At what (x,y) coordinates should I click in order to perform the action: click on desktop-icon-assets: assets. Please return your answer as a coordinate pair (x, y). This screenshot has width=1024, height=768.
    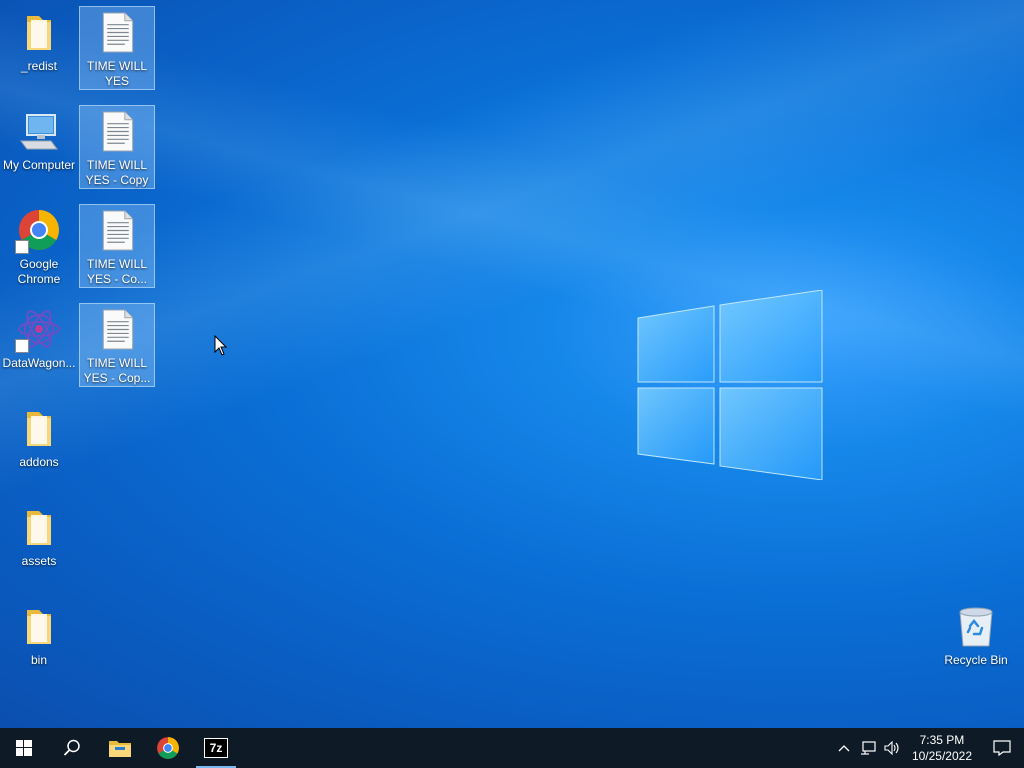
    Looking at the image, I should click on (39, 543).